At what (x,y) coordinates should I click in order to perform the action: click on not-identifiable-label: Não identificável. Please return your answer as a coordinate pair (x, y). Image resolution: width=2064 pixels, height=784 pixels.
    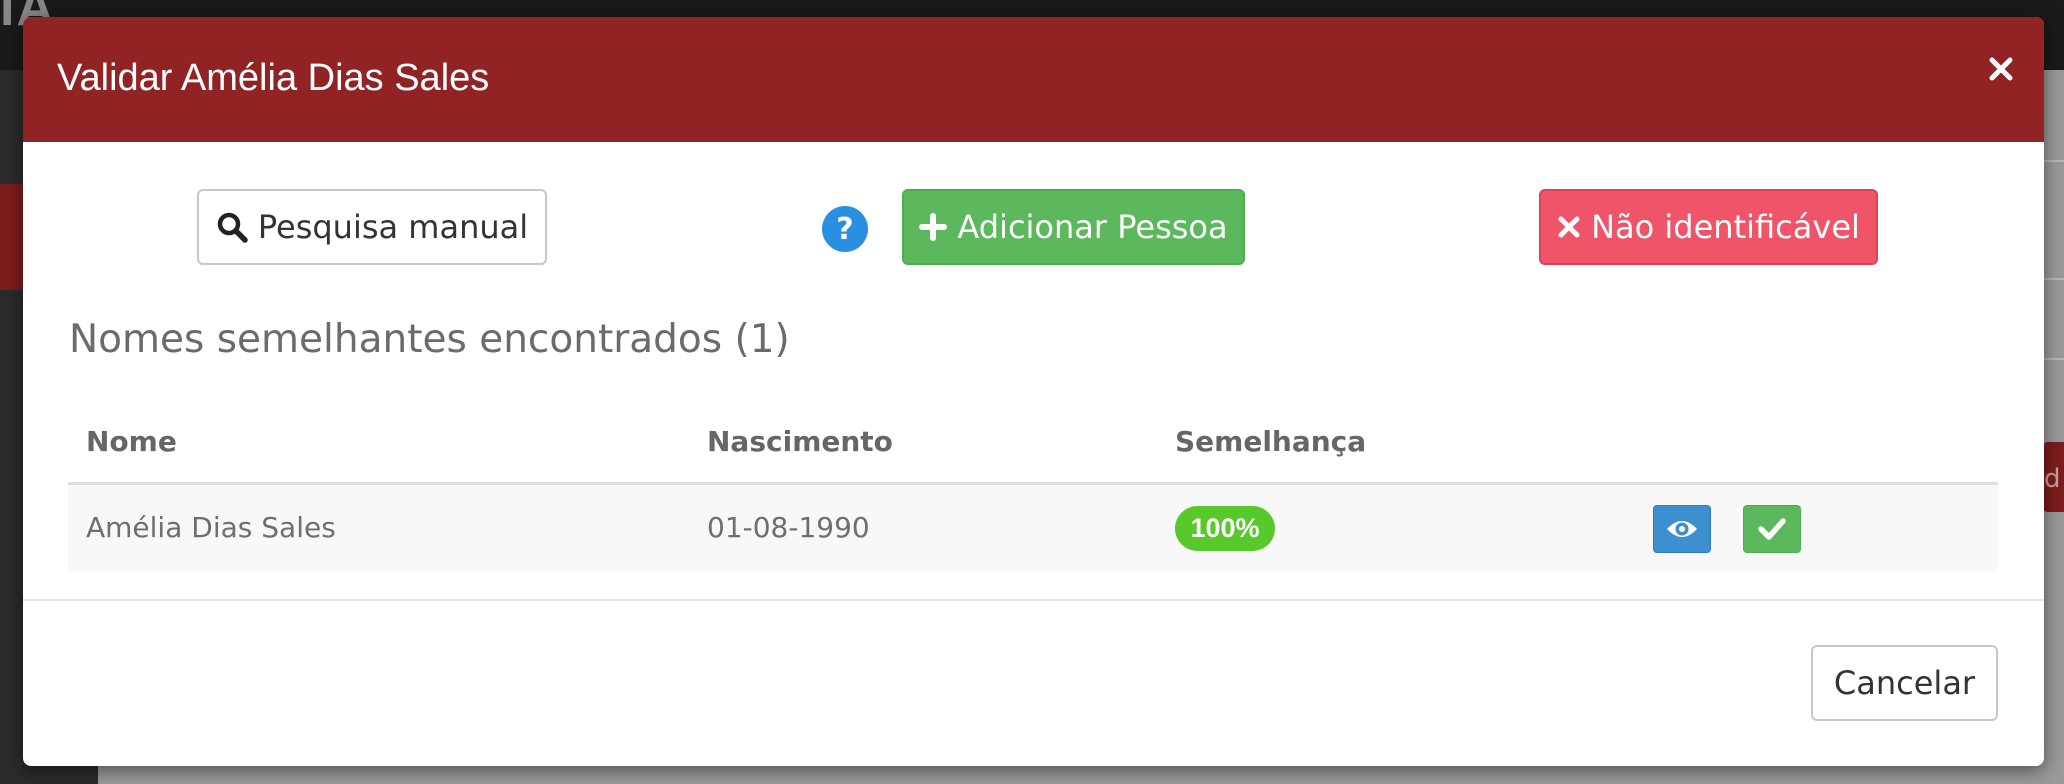
    Looking at the image, I should click on (1725, 227).